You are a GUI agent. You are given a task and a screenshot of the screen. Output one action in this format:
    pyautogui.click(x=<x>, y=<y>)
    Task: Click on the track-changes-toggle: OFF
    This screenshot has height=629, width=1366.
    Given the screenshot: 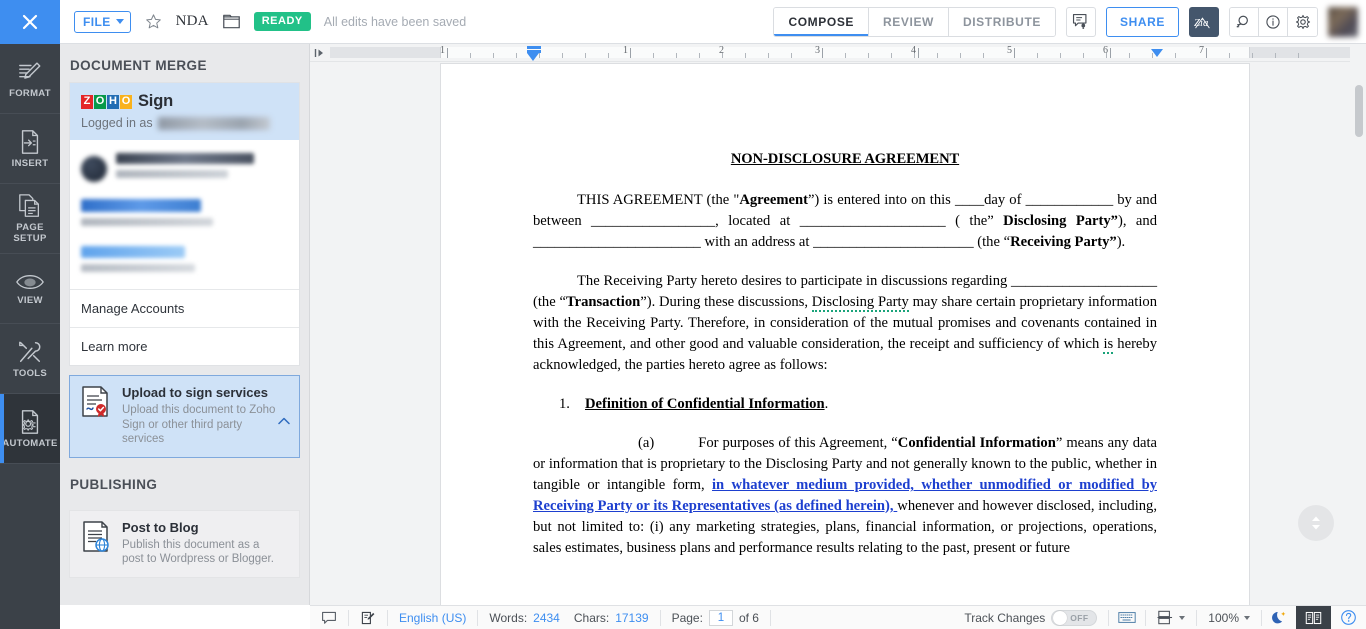 What is the action you would take?
    pyautogui.click(x=1074, y=617)
    